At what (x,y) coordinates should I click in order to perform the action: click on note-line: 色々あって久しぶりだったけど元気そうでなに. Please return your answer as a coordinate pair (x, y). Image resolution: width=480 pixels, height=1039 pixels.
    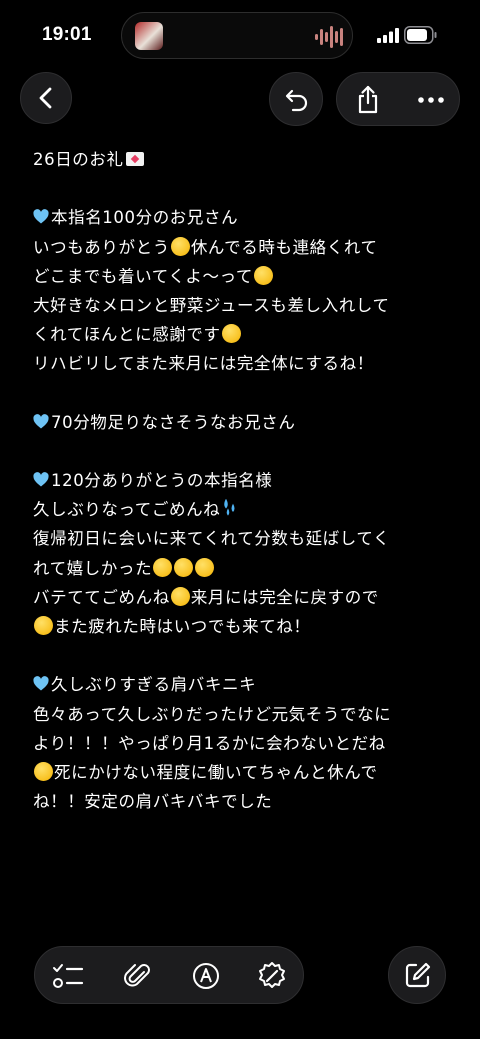
    Looking at the image, I should click on (243, 714).